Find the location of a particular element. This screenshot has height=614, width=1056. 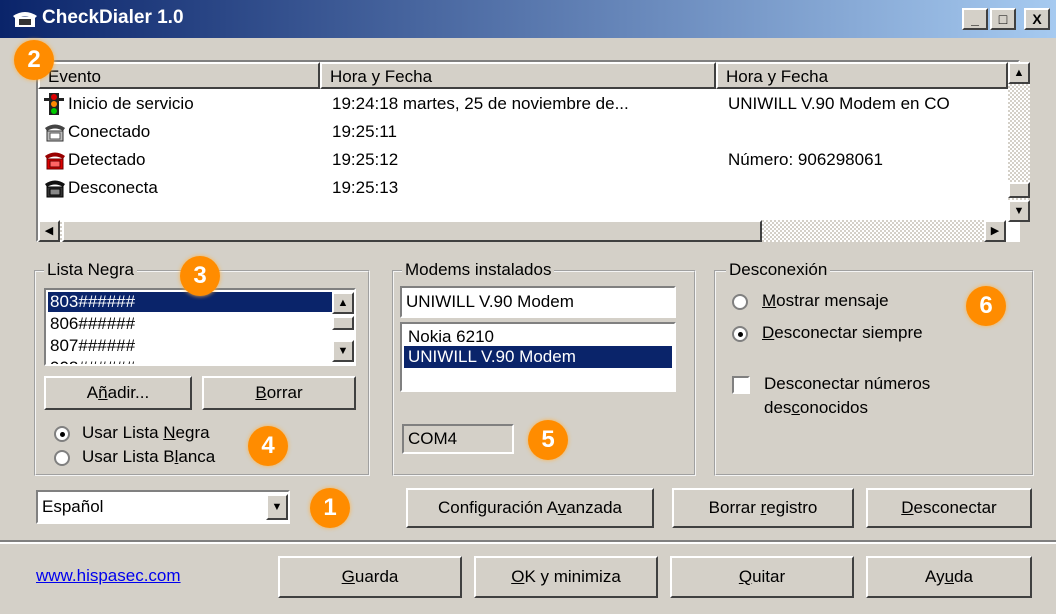

disconnect-button: Desconectar is located at coordinates (949, 508).